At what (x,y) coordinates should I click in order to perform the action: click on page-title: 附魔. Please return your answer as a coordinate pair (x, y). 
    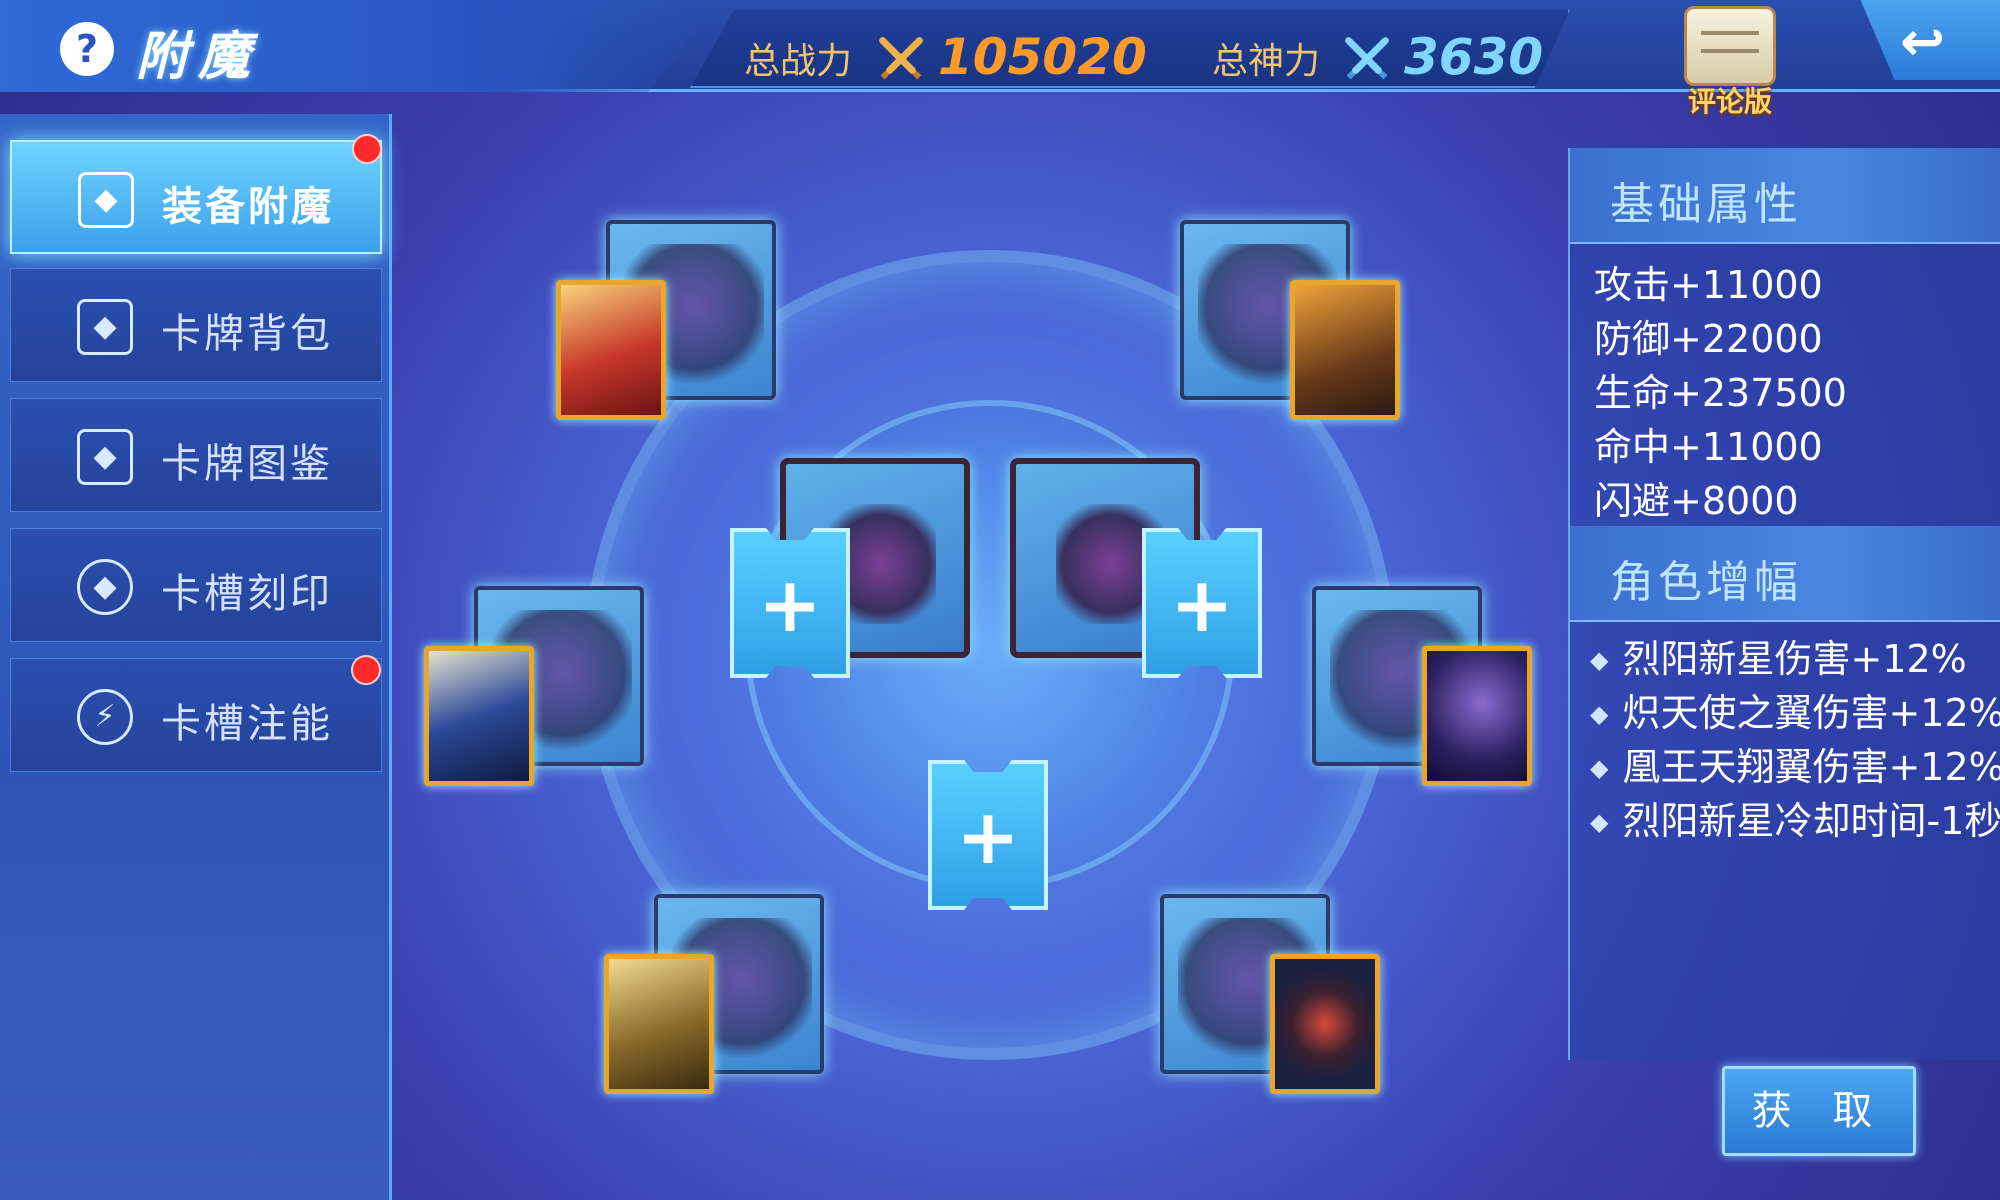
    Looking at the image, I should click on (198, 57).